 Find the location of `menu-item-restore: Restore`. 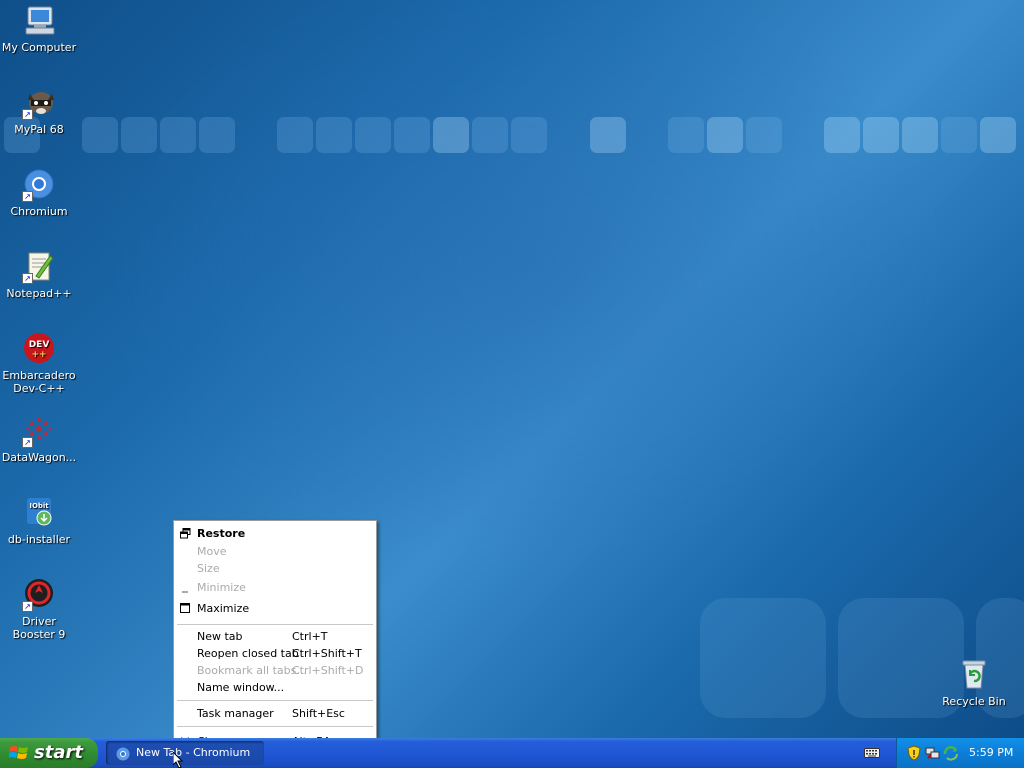

menu-item-restore: Restore is located at coordinates (275, 533).